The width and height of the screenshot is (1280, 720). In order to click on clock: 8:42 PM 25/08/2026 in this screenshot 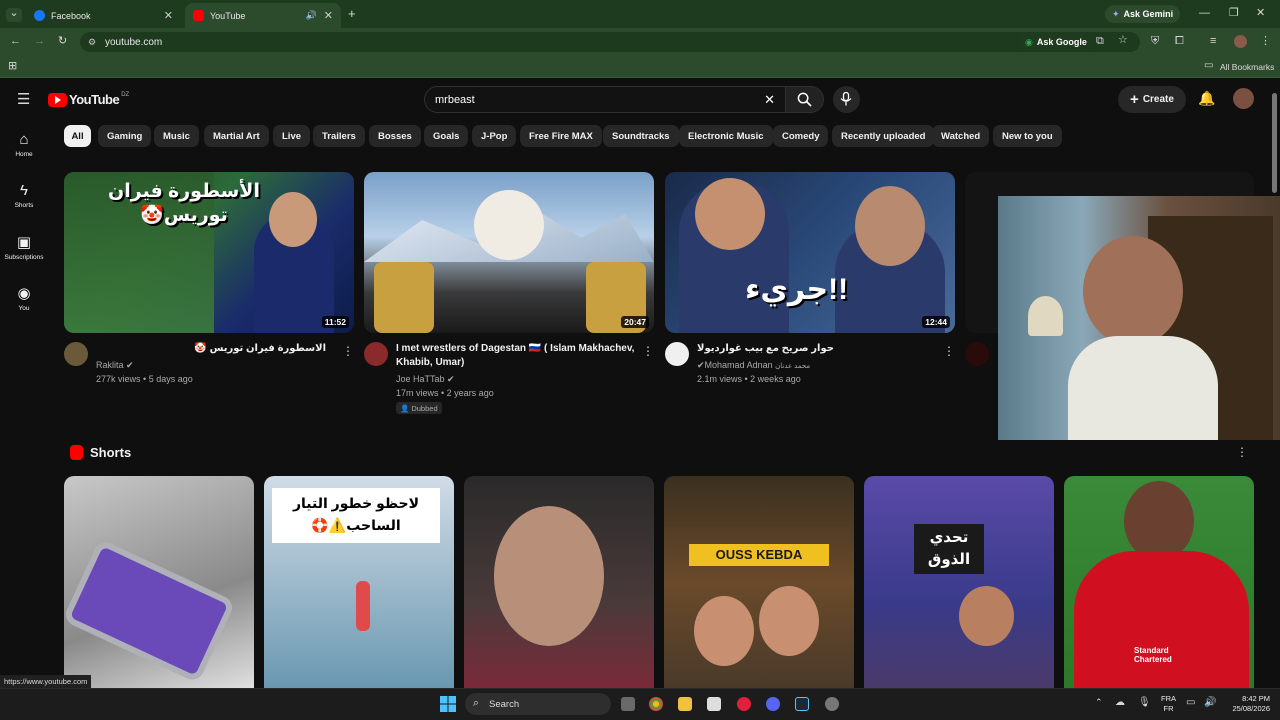, I will do `click(1246, 704)`.